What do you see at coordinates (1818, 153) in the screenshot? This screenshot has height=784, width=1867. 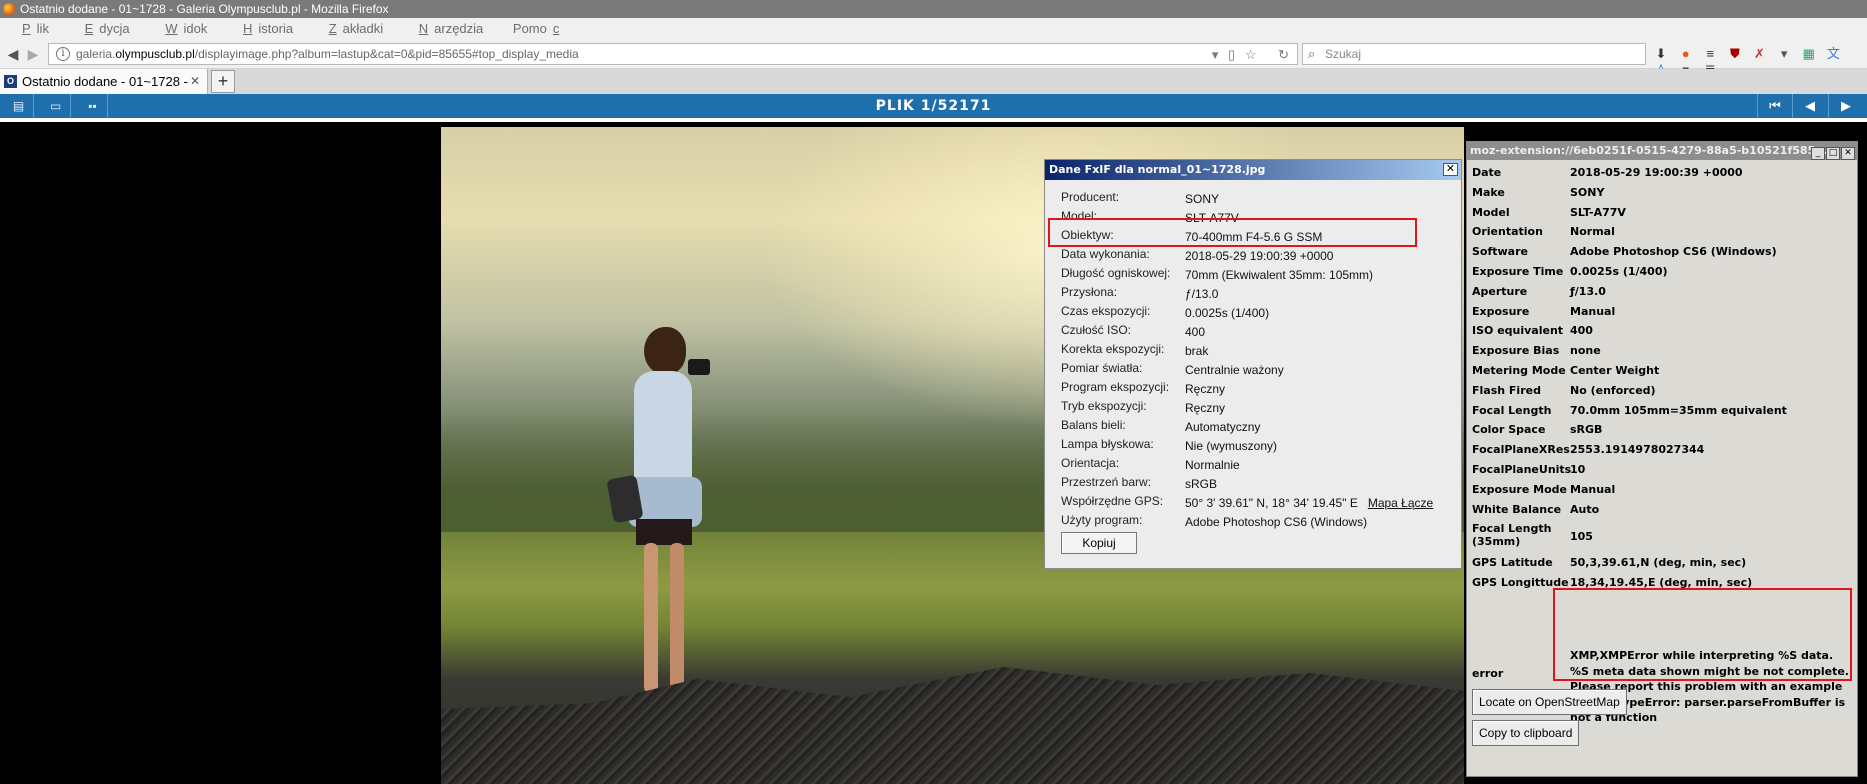 I see `minimize-icon: _` at bounding box center [1818, 153].